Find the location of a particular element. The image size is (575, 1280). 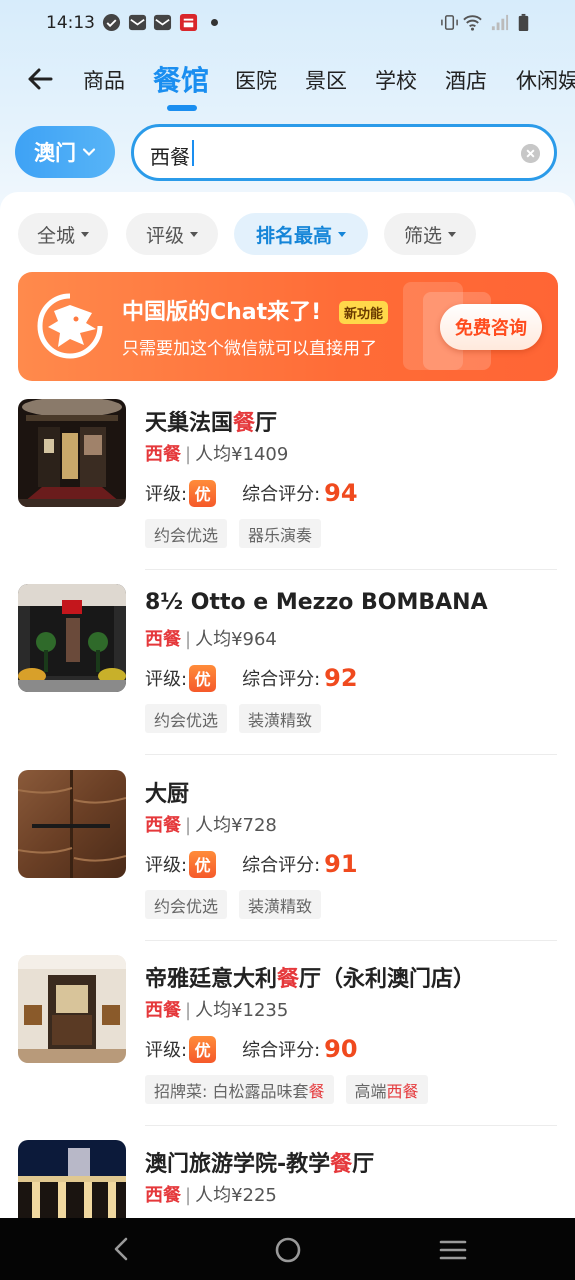

restaurant-meta: 西餐 | 人均¥1235 is located at coordinates (217, 1010).